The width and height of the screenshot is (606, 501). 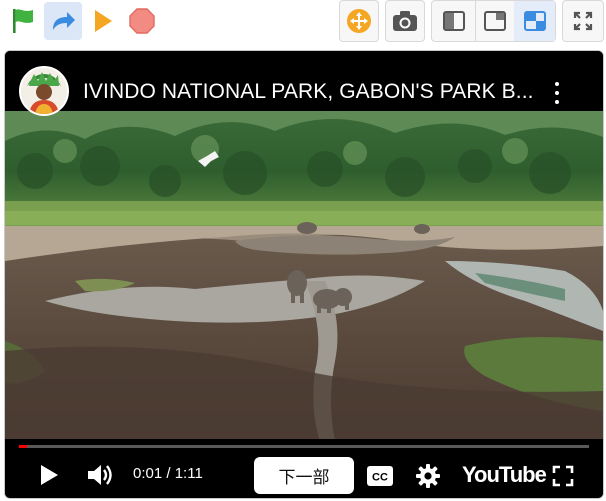 I want to click on current-time: 0:01, so click(x=148, y=473).